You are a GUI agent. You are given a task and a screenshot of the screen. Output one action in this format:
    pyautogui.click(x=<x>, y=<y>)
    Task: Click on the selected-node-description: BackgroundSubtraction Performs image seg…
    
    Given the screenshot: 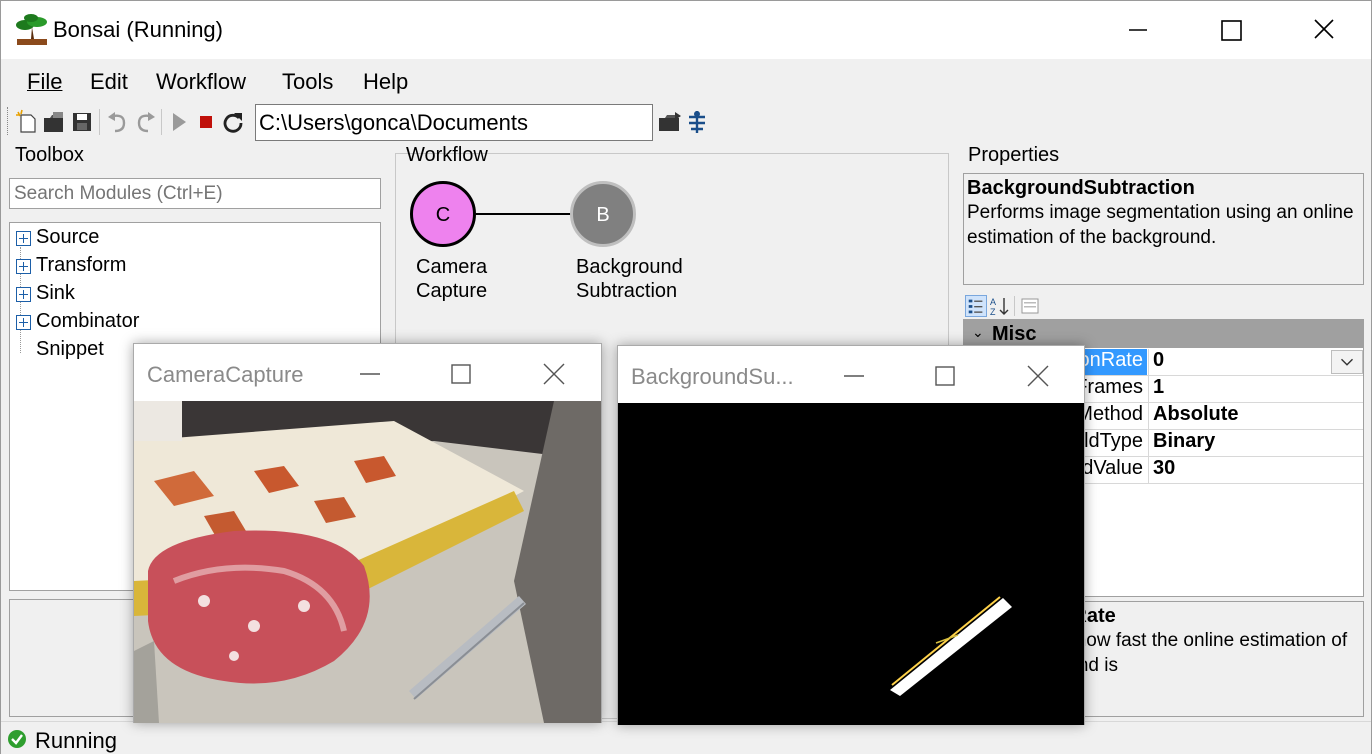 What is the action you would take?
    pyautogui.click(x=1163, y=229)
    